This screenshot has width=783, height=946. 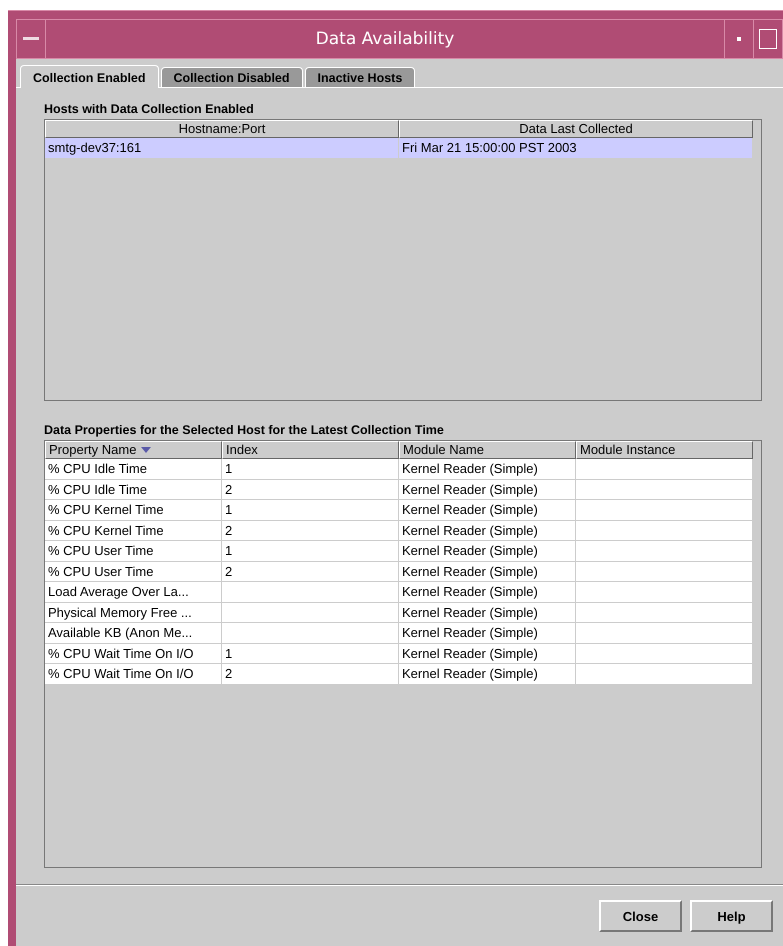 I want to click on dialog-button: Help, so click(x=731, y=916).